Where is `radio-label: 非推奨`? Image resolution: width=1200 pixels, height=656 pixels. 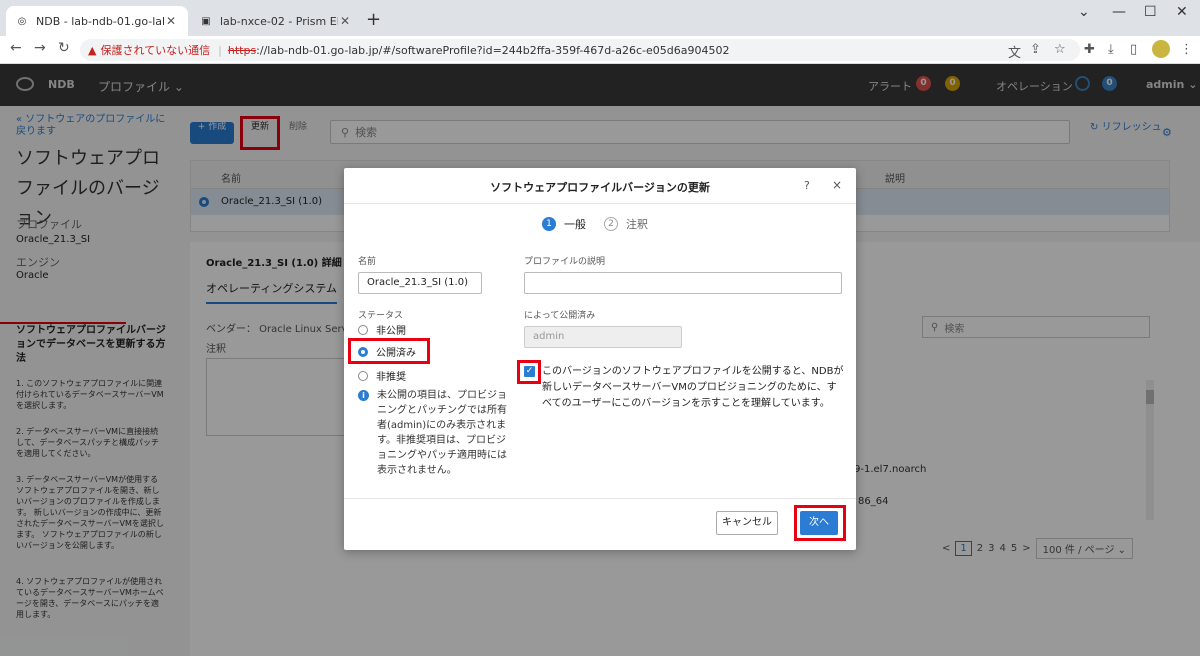
radio-label: 非推奨 is located at coordinates (391, 377).